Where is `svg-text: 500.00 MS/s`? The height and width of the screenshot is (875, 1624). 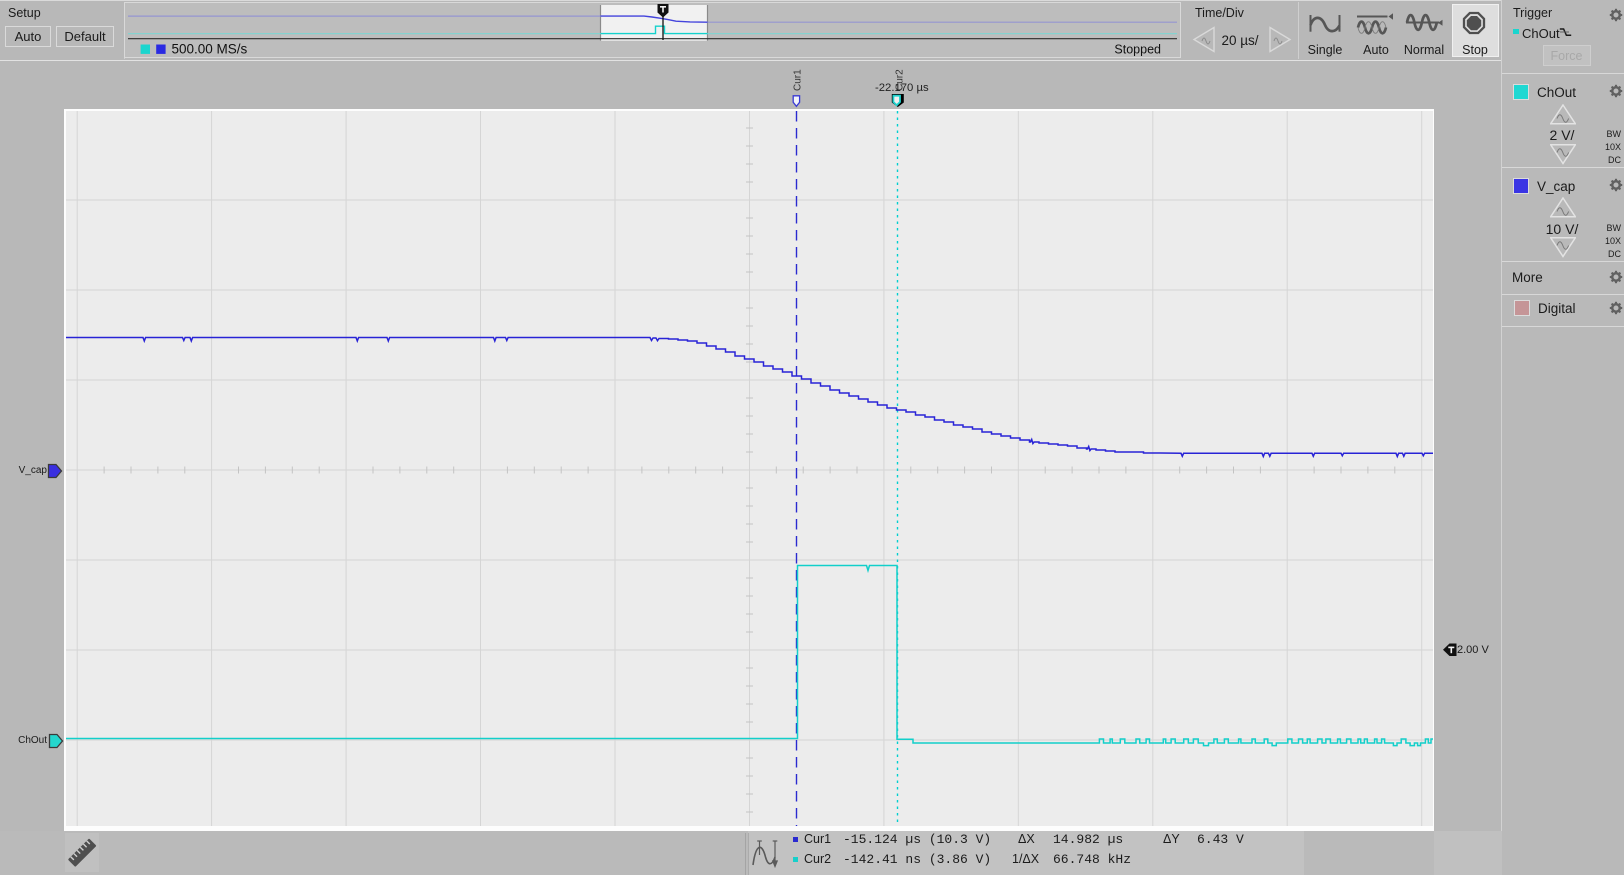
svg-text: 500.00 MS/s is located at coordinates (210, 49).